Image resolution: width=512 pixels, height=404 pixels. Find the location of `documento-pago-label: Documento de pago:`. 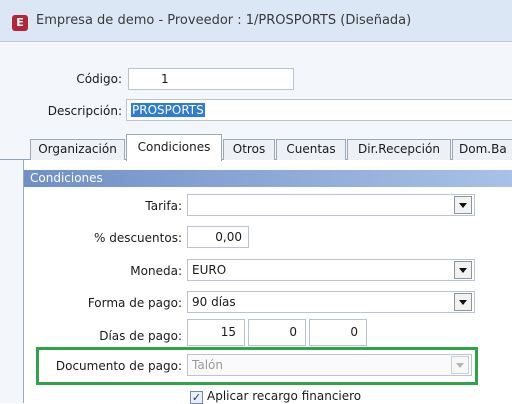

documento-pago-label: Documento de pago: is located at coordinates (118, 366).